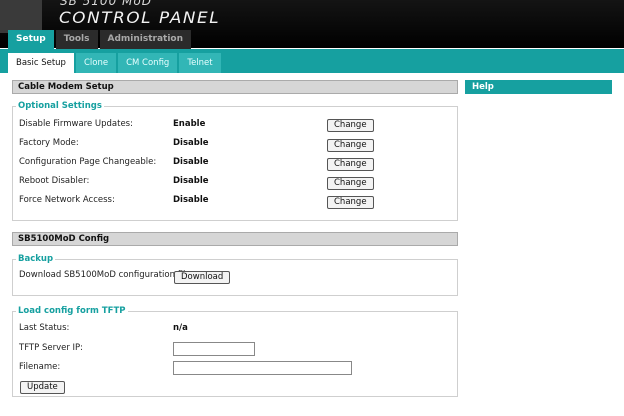 Image resolution: width=624 pixels, height=416 pixels. What do you see at coordinates (76, 124) in the screenshot?
I see `row-label-firmware-updates: Disable Firmware Updates:` at bounding box center [76, 124].